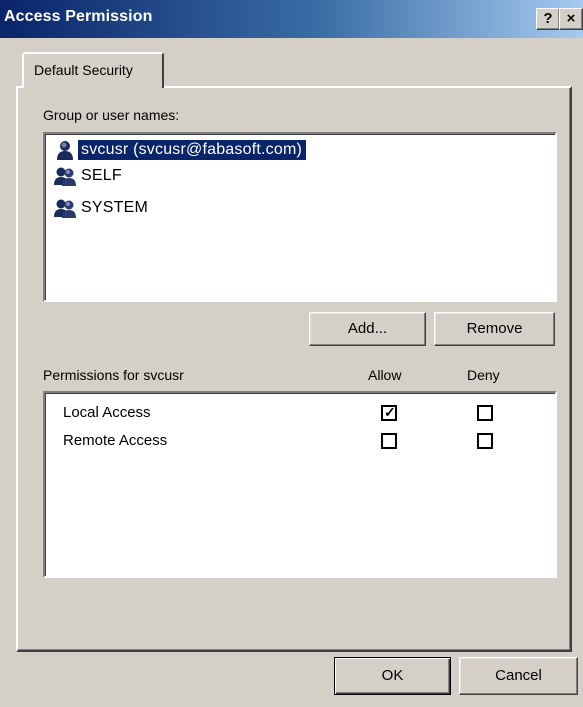 The image size is (583, 707). Describe the element at coordinates (389, 441) in the screenshot. I see `allow-checkbox-remote-access` at that location.